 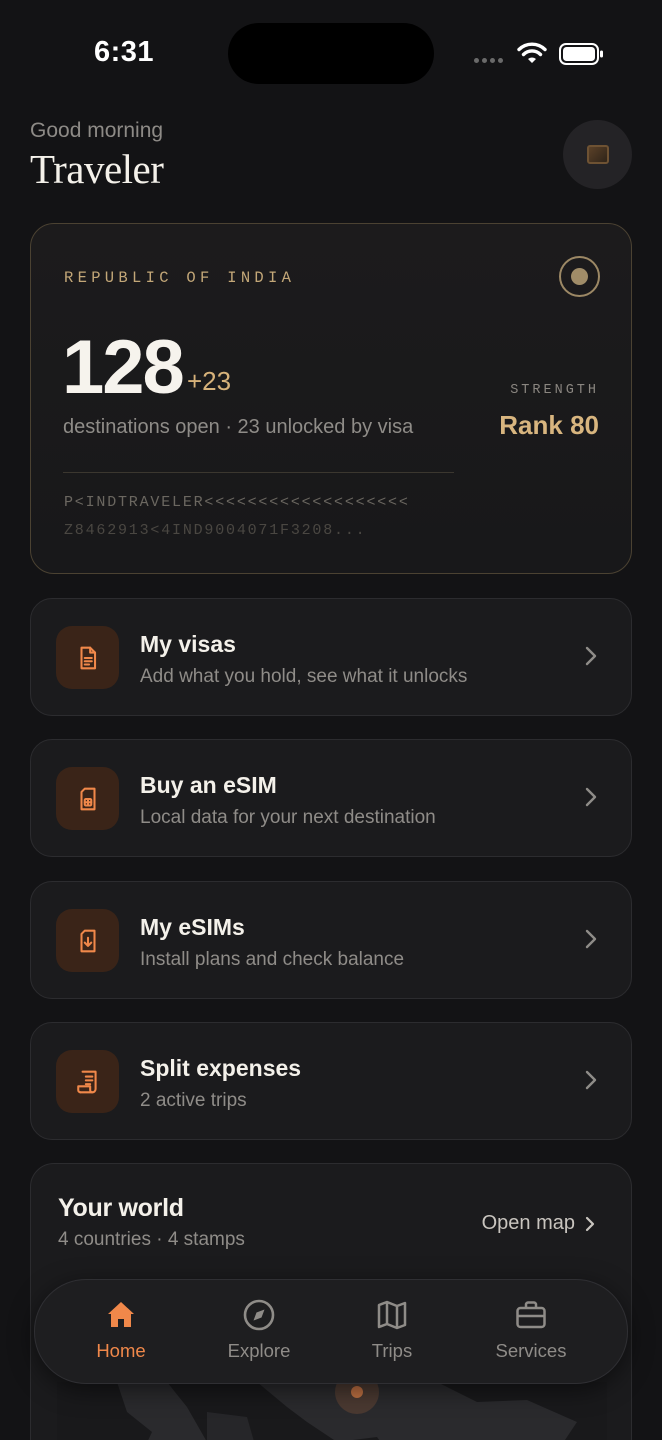 I want to click on cellular-signal-icon, so click(x=488, y=60).